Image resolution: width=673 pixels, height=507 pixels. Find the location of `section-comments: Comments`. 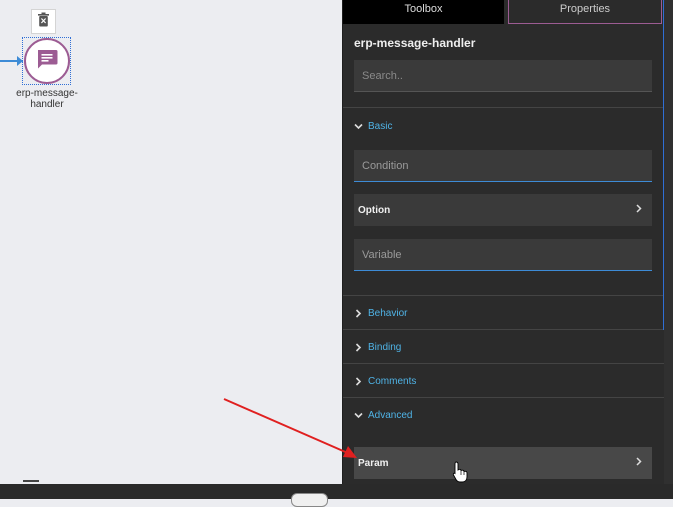

section-comments: Comments is located at coordinates (385, 381).